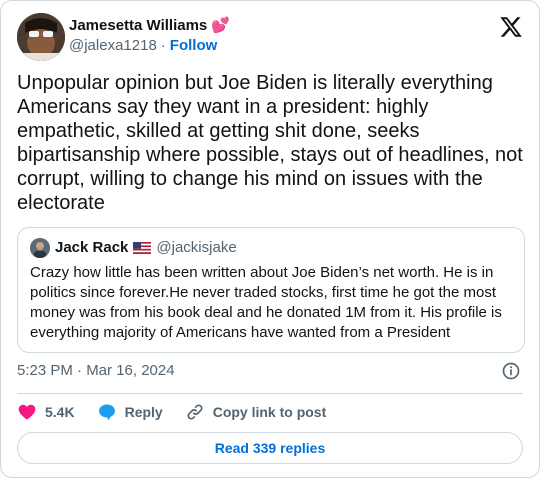 The height and width of the screenshot is (478, 540). What do you see at coordinates (142, 248) in the screenshot?
I see `us-flag-icon` at bounding box center [142, 248].